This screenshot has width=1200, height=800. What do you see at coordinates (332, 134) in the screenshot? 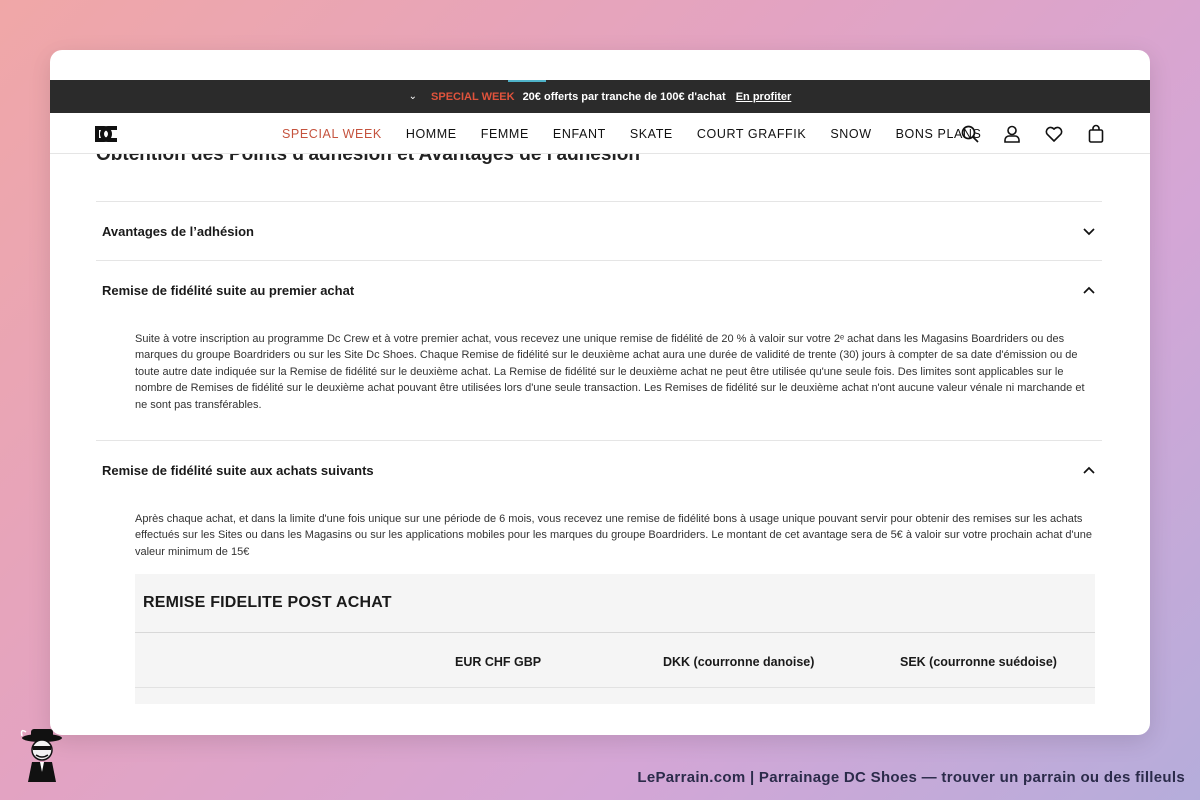
I see `nav-item-special-week: SPECIAL WEEK` at bounding box center [332, 134].